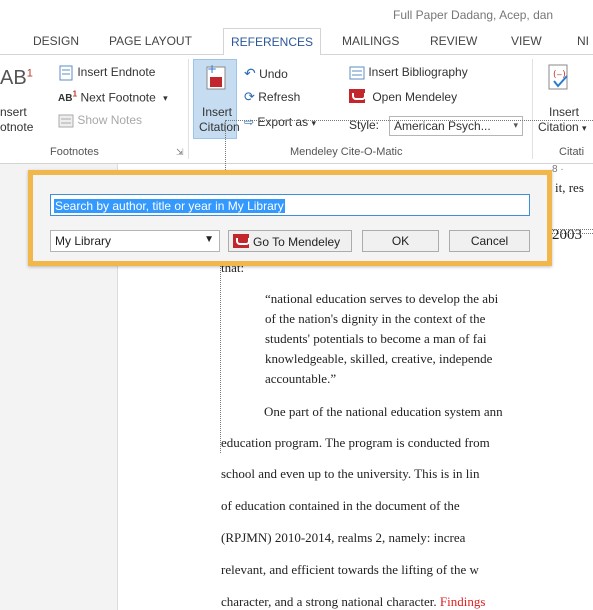  What do you see at coordinates (180, 152) in the screenshot?
I see `dialog-launcher-icon: ⇲` at bounding box center [180, 152].